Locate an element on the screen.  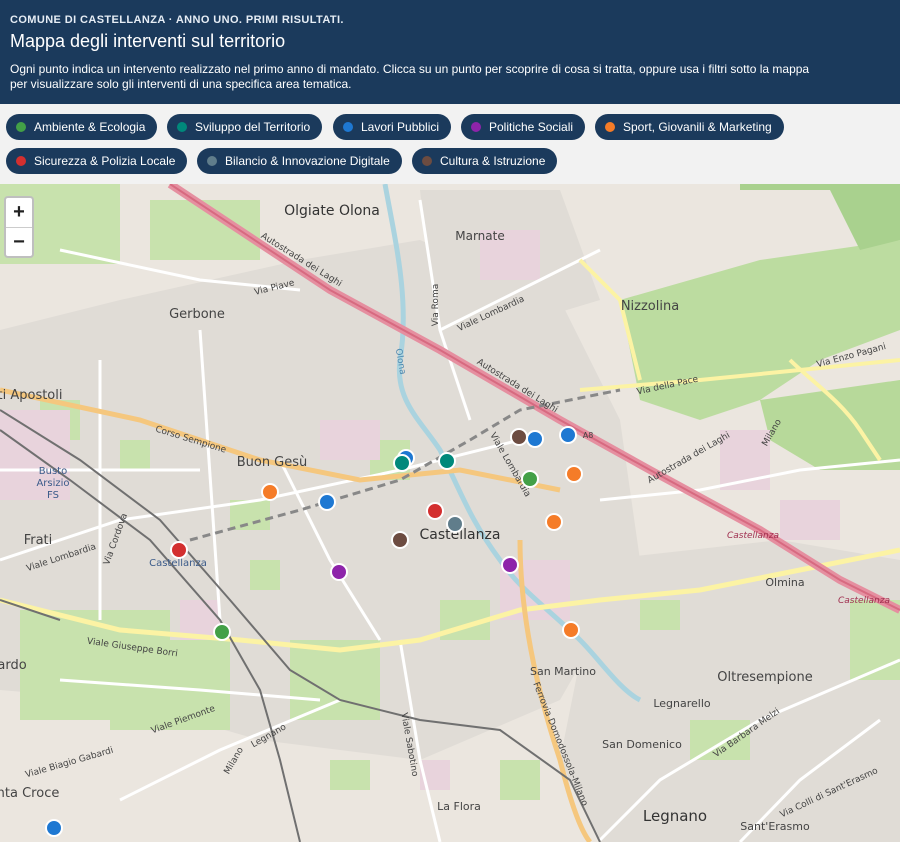
place-label: Frati is located at coordinates (38, 540).